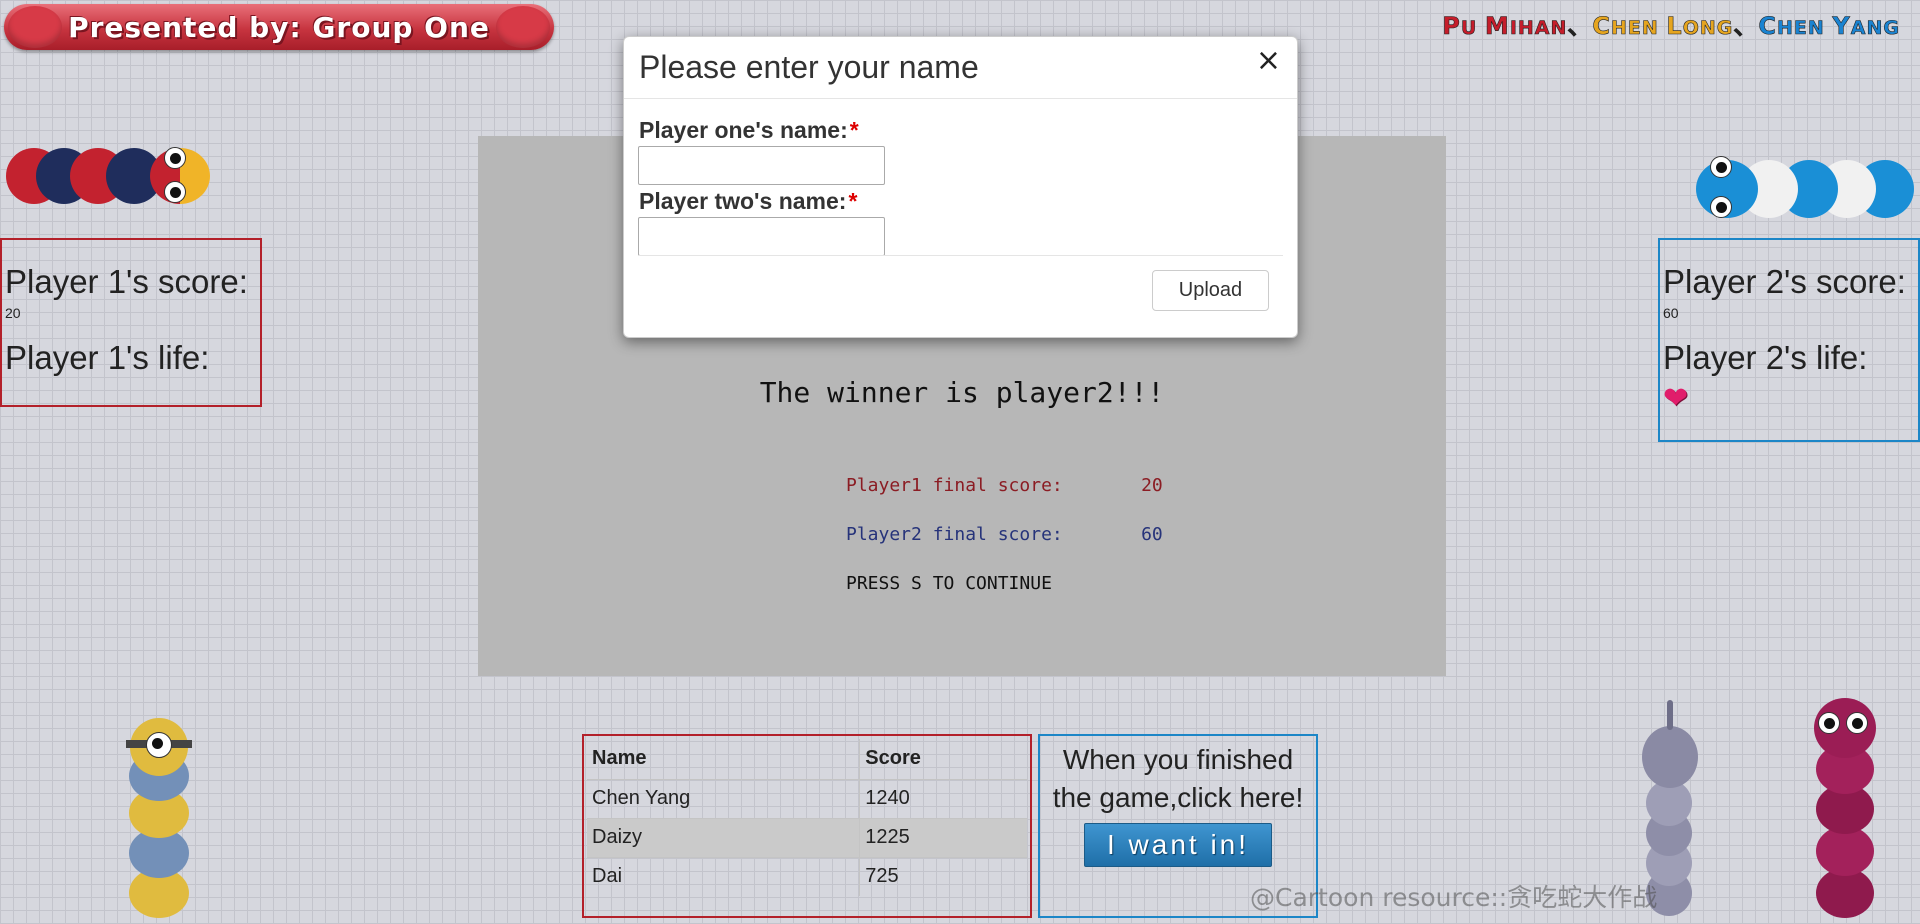  Describe the element at coordinates (761, 165) in the screenshot. I see `player1-name-input` at that location.